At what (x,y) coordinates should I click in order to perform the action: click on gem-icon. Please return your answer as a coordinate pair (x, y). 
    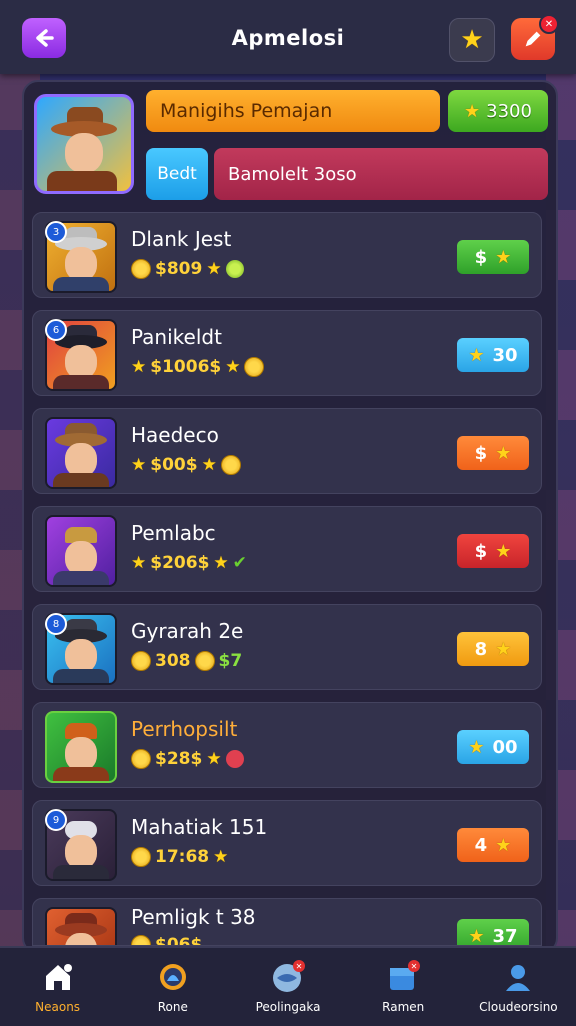
    Looking at the image, I should click on (234, 269).